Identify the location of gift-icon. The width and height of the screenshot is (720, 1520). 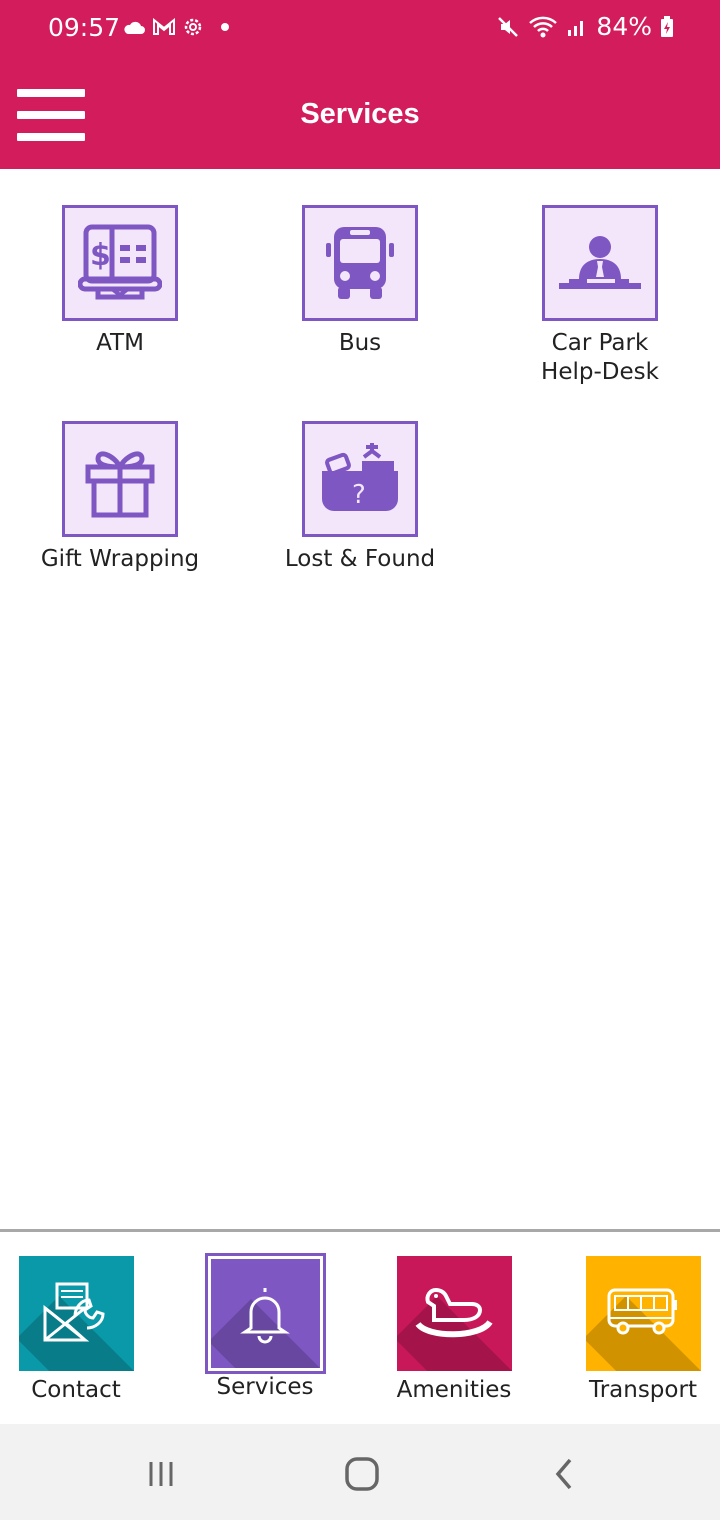
(120, 479).